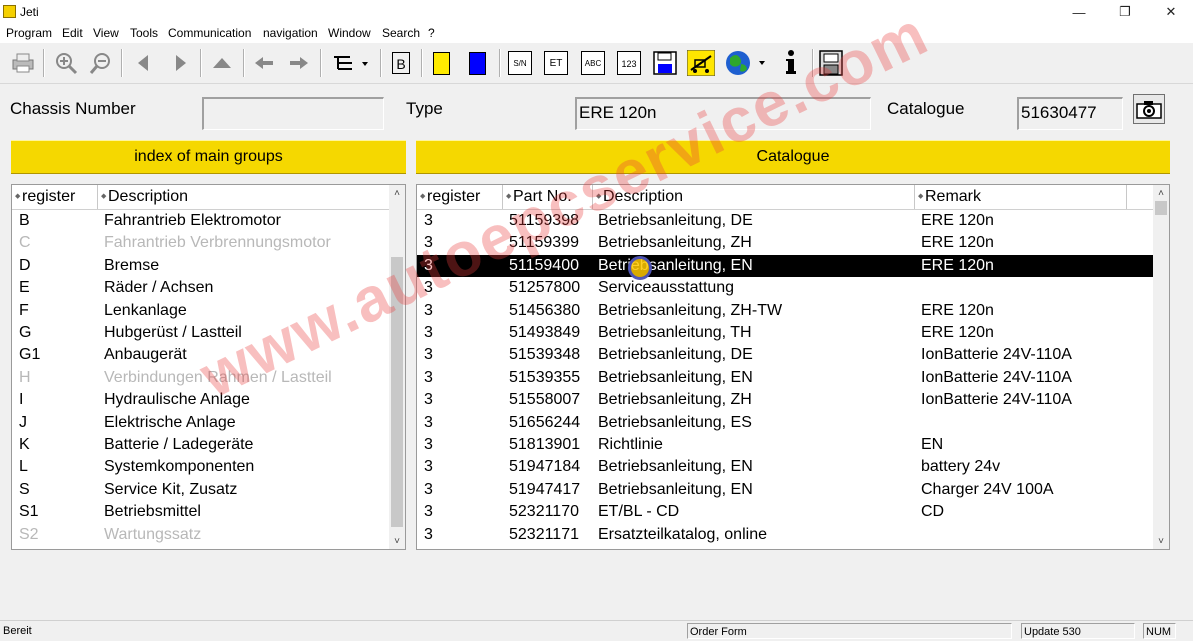 This screenshot has height=641, width=1193. Describe the element at coordinates (996, 400) in the screenshot. I see `row-remark: IonBatterie 24V-110A` at that location.